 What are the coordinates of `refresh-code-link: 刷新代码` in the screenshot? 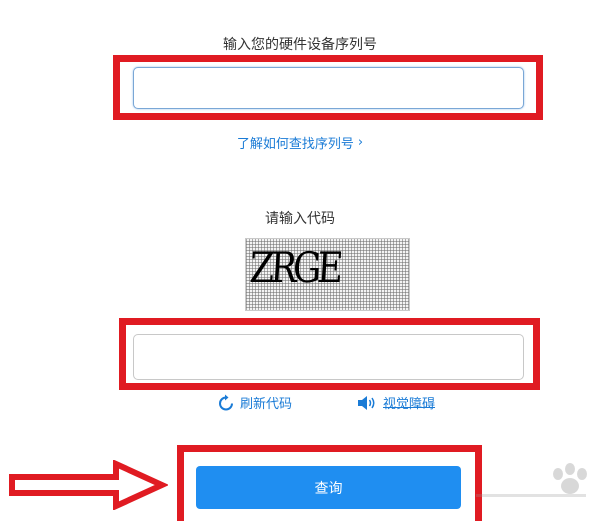 It's located at (255, 402).